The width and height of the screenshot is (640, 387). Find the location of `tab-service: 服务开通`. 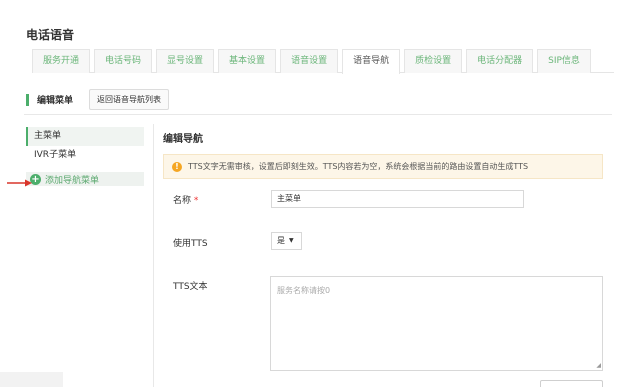

tab-service: 服务开通 is located at coordinates (61, 61).